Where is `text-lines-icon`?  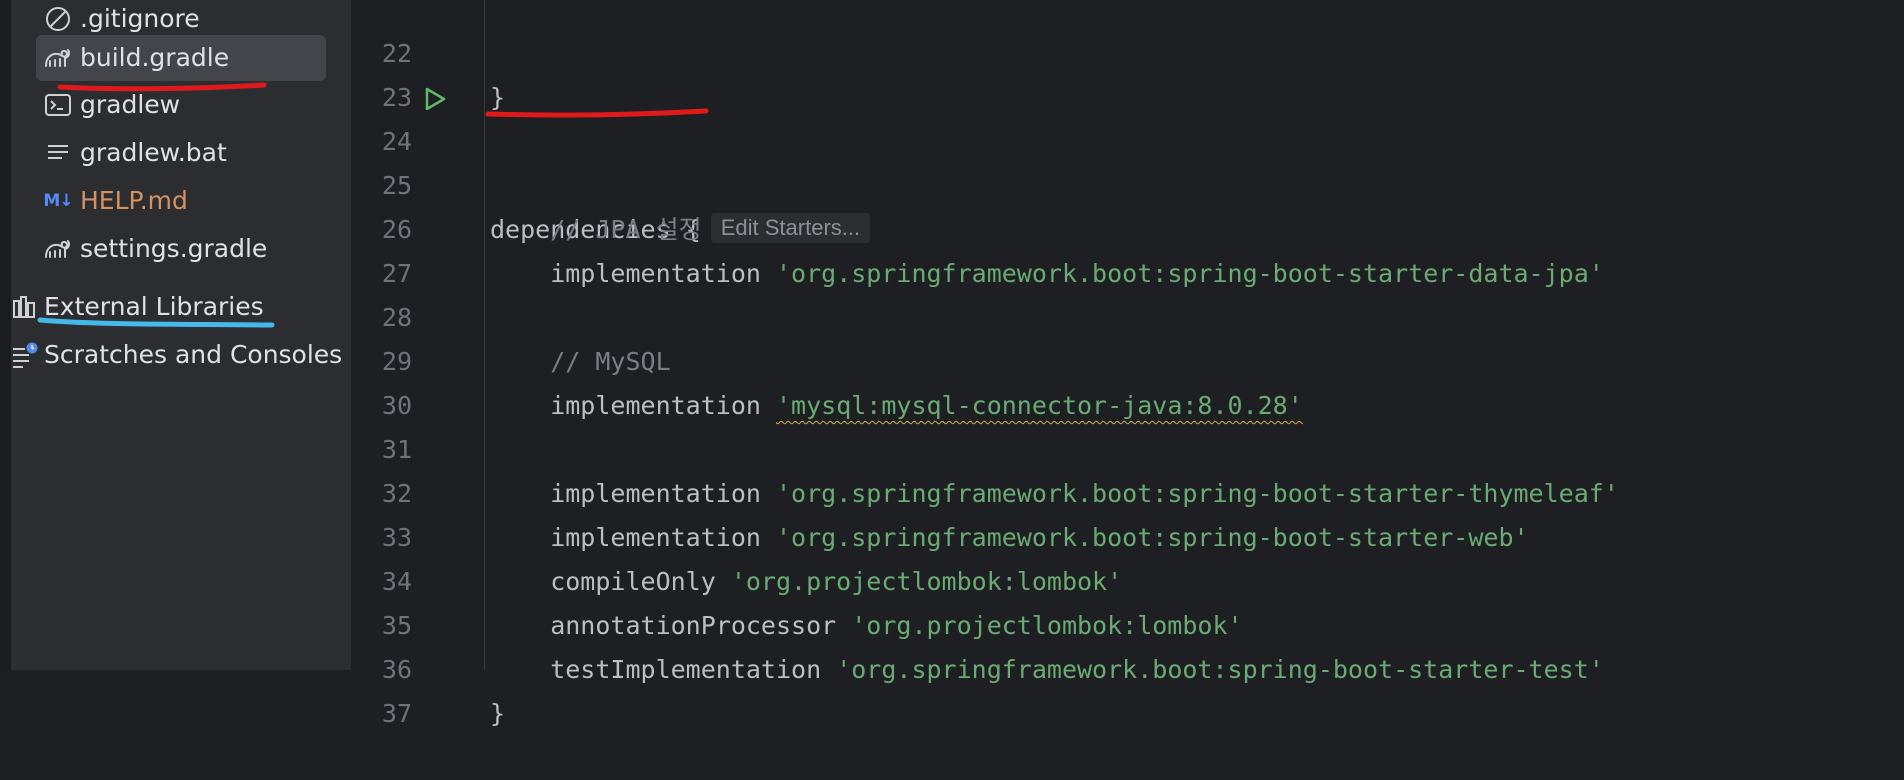 text-lines-icon is located at coordinates (58, 153).